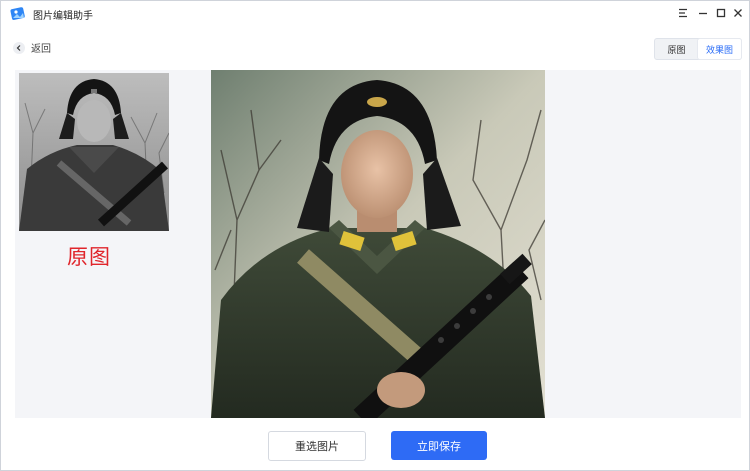 The image size is (750, 471). What do you see at coordinates (94, 152) in the screenshot?
I see `original-thumbnail` at bounding box center [94, 152].